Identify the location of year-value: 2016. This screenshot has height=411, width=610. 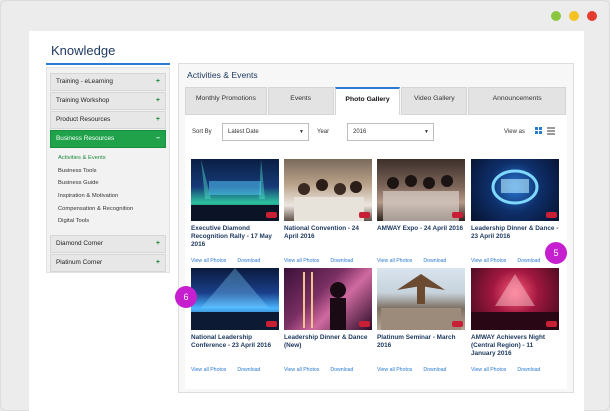
(360, 132).